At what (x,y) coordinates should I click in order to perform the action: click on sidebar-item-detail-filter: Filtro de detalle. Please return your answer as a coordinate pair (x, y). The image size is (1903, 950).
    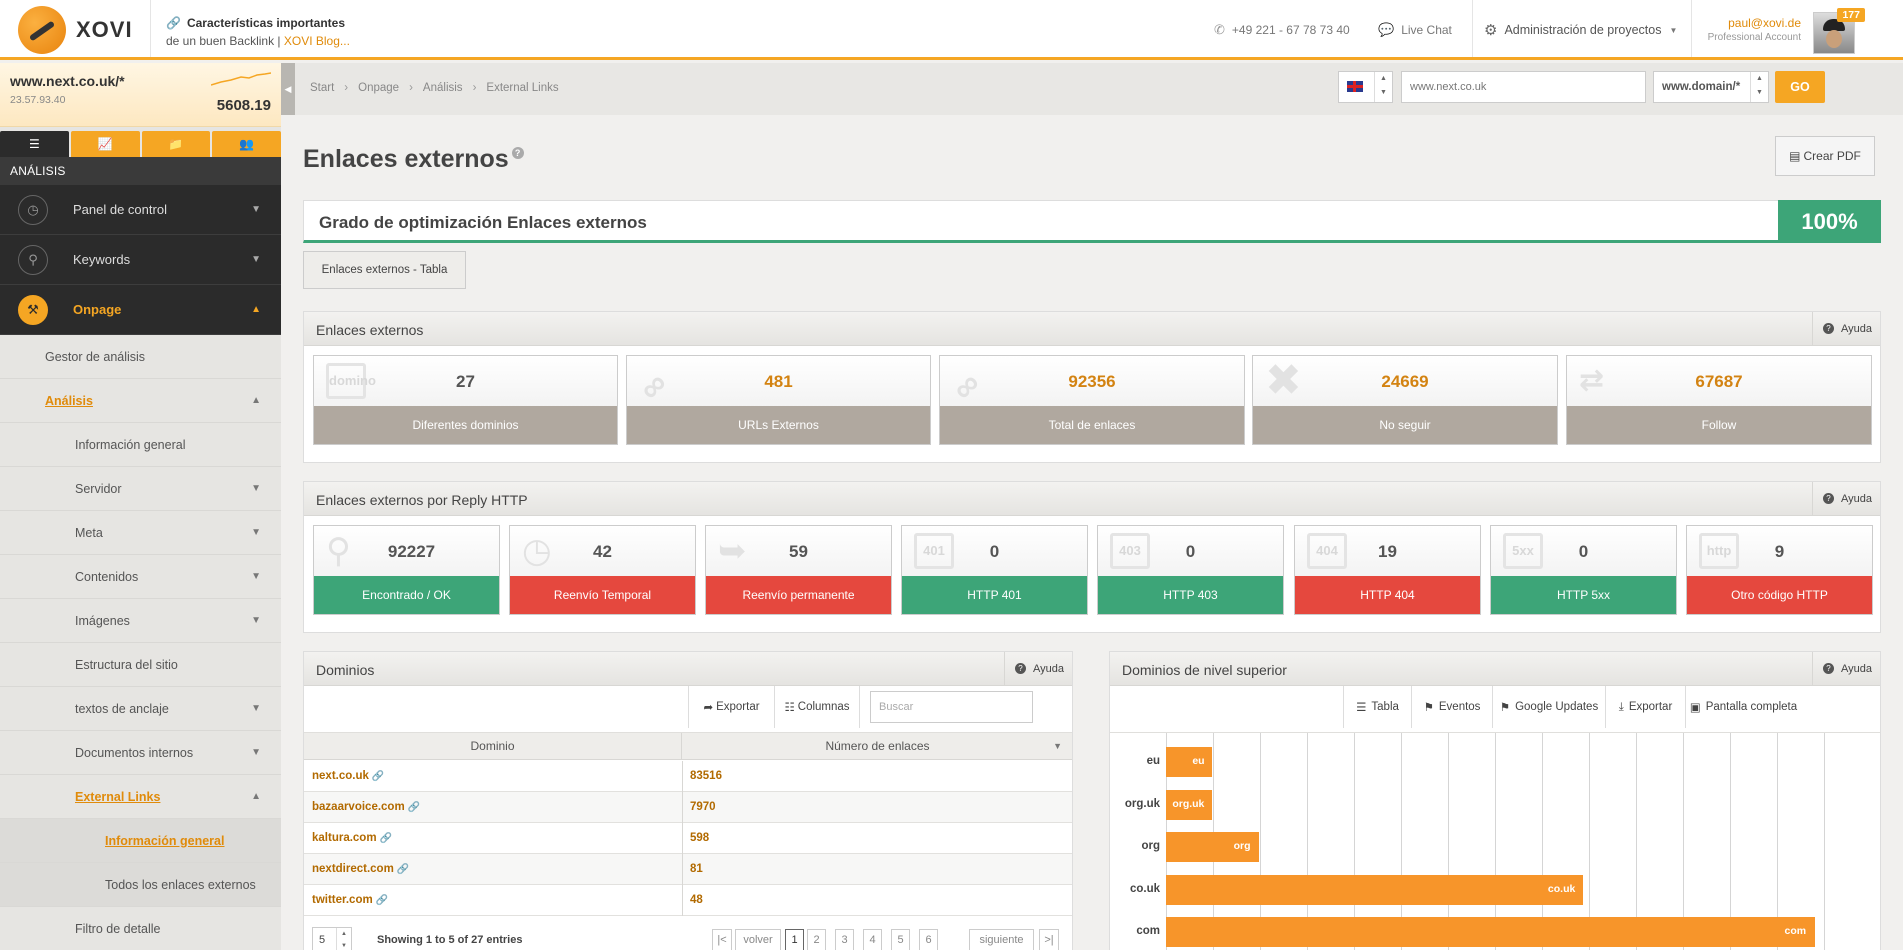
    Looking at the image, I should click on (140, 928).